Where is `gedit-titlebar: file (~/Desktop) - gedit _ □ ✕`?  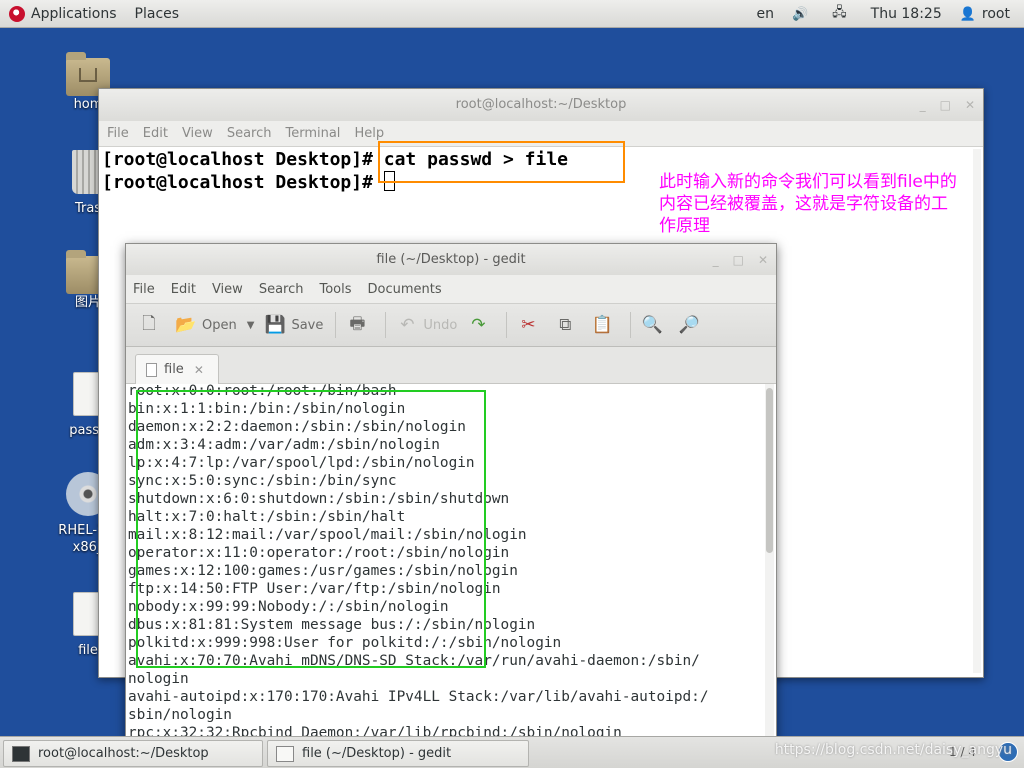 gedit-titlebar: file (~/Desktop) - gedit _ □ ✕ is located at coordinates (451, 259).